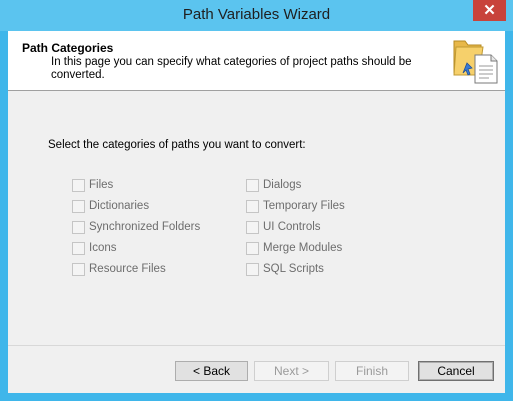 This screenshot has height=401, width=513. Describe the element at coordinates (292, 227) in the screenshot. I see `checkbox-label: UI Controls` at that location.